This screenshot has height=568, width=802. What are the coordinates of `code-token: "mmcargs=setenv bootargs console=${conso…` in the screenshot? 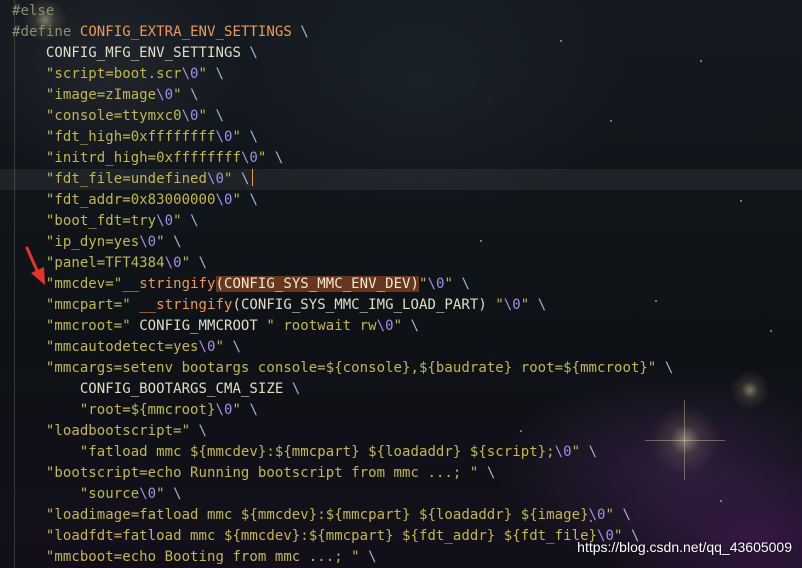 It's located at (338, 368).